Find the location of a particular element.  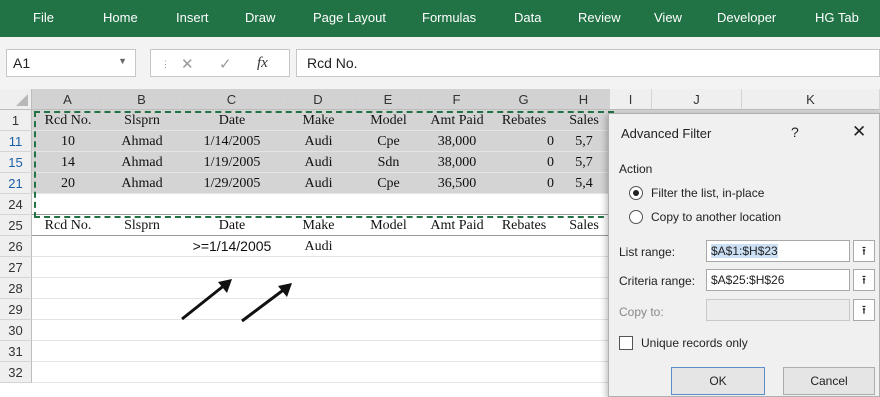

cancel-icon: ✕ is located at coordinates (187, 64).